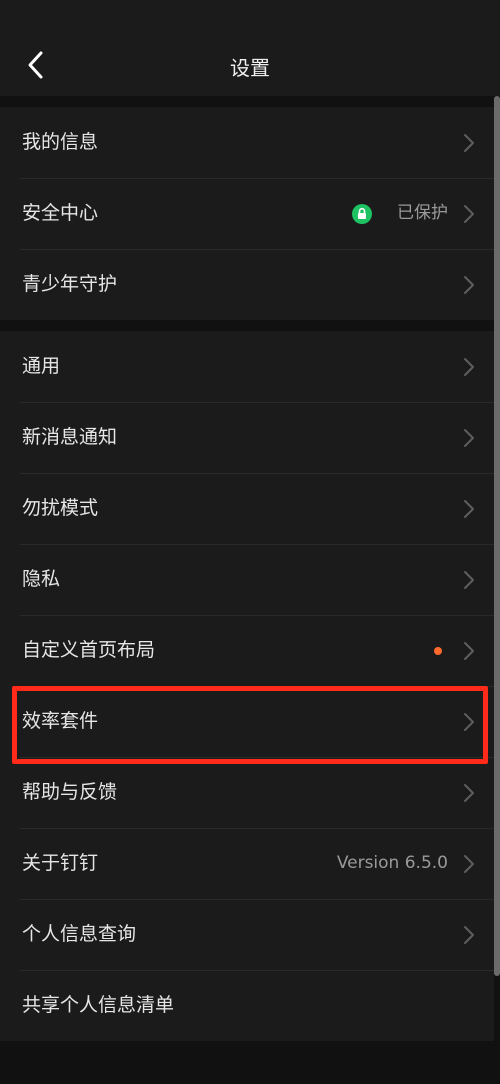 Image resolution: width=500 pixels, height=1084 pixels. I want to click on navigation-bar: 设置, so click(250, 48).